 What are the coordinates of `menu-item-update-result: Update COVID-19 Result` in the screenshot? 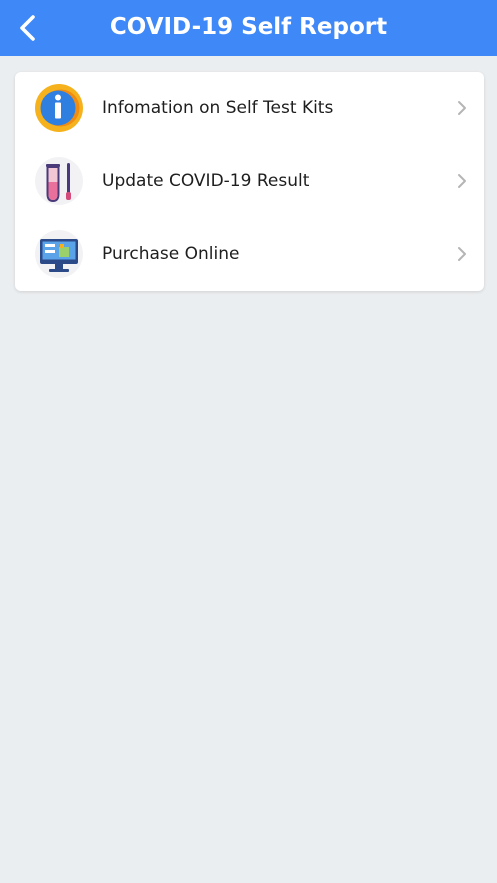 It's located at (249, 181).